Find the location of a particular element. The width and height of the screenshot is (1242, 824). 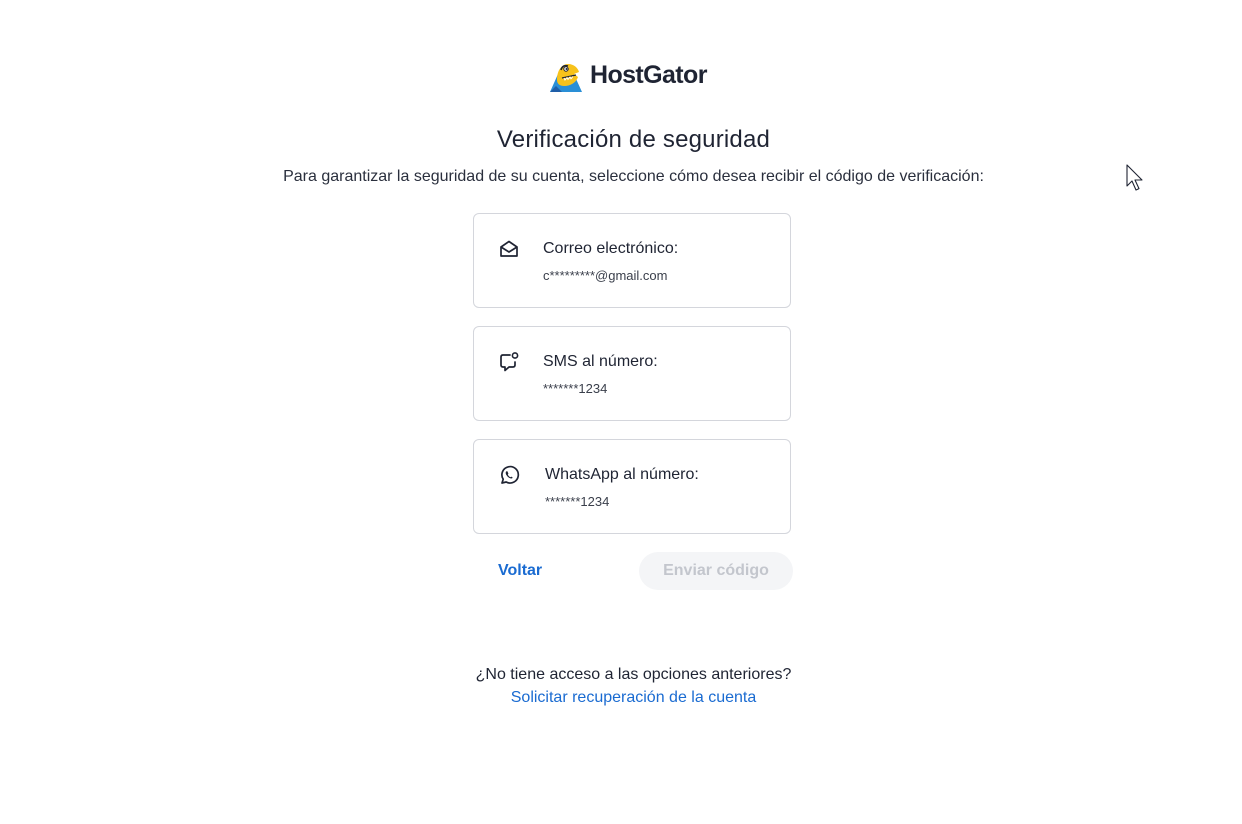

mouse-cursor-icon is located at coordinates (1134, 177).